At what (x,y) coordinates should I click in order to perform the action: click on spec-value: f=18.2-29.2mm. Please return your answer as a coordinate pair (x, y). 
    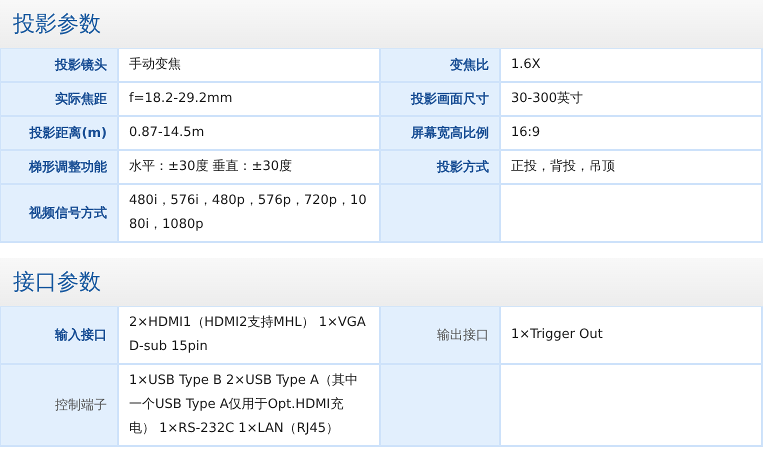
    Looking at the image, I should click on (180, 99).